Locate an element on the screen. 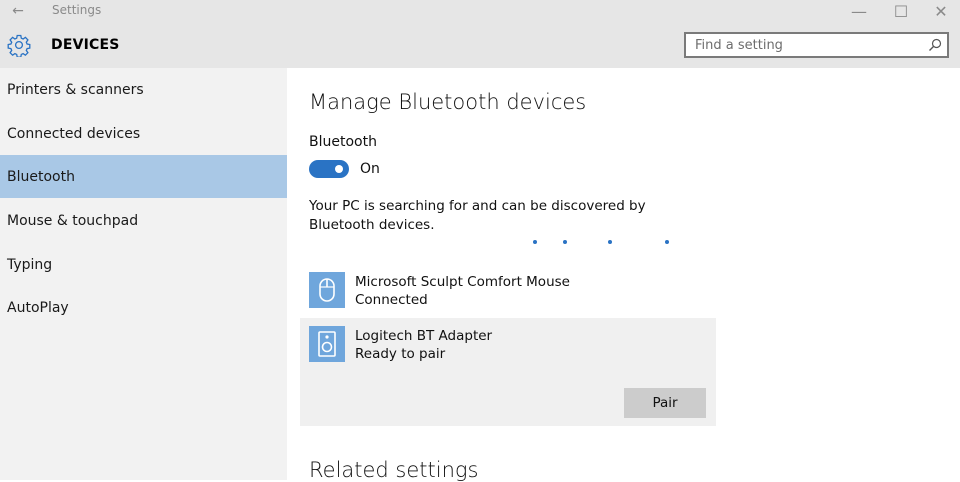 Image resolution: width=960 pixels, height=482 pixels. sidebar-item-label: Typing is located at coordinates (30, 264).